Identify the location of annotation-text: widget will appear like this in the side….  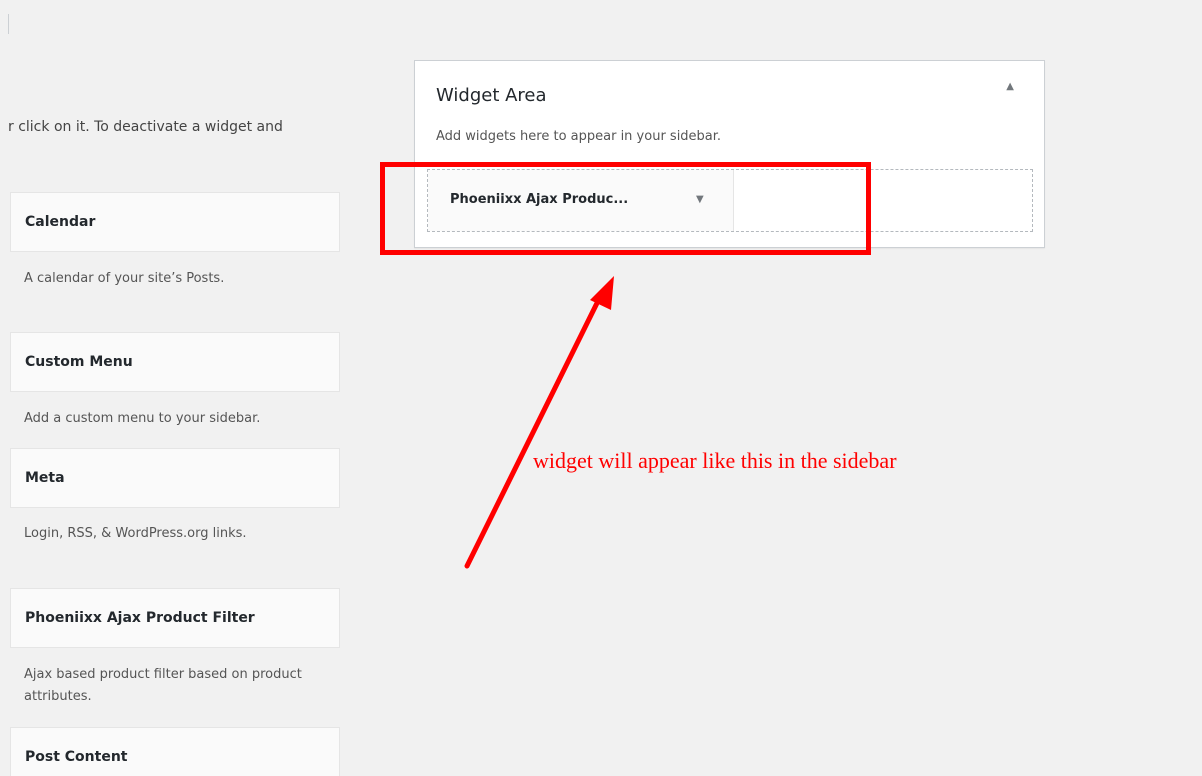
(715, 460).